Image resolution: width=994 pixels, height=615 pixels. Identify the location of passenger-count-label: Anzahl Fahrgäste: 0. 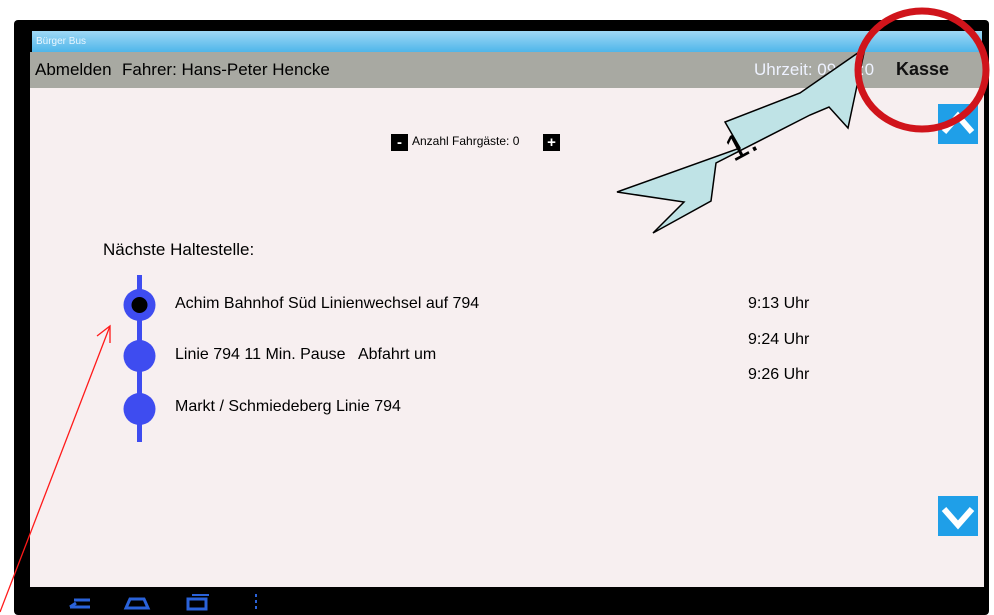
(466, 141).